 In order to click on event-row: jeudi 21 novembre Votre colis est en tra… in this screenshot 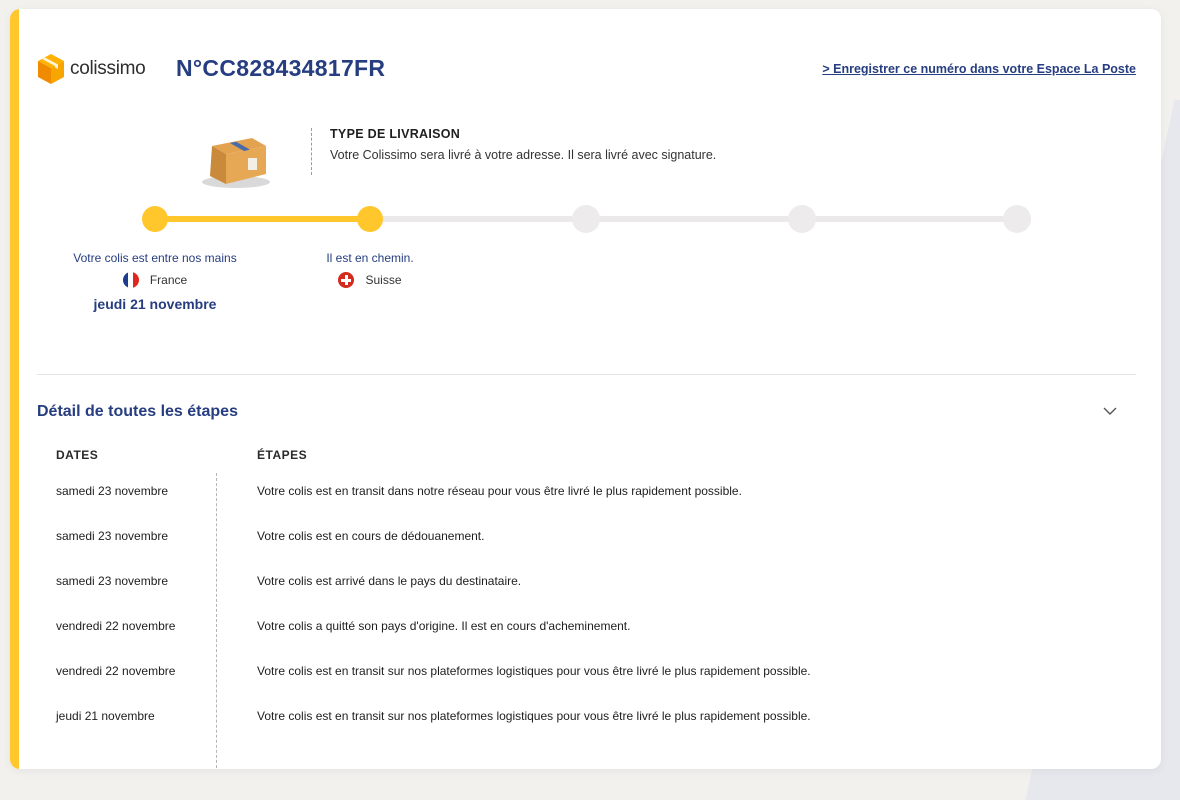, I will do `click(585, 719)`.